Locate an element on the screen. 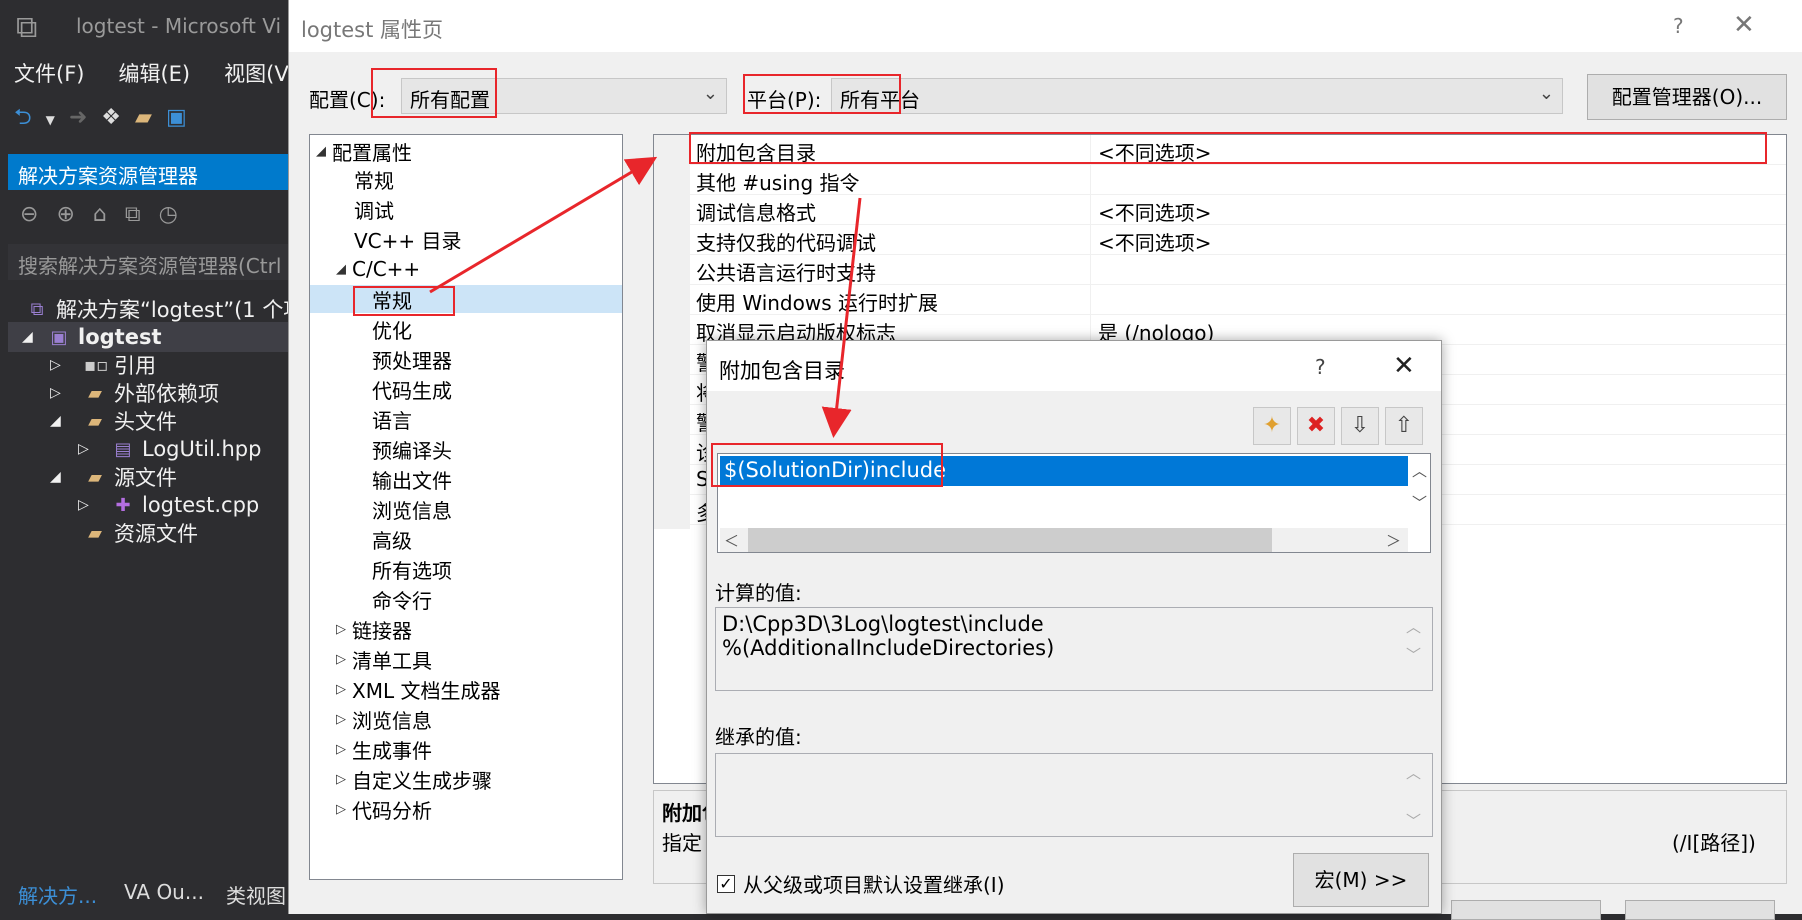  arrow-to-list-item is located at coordinates (841, 317).